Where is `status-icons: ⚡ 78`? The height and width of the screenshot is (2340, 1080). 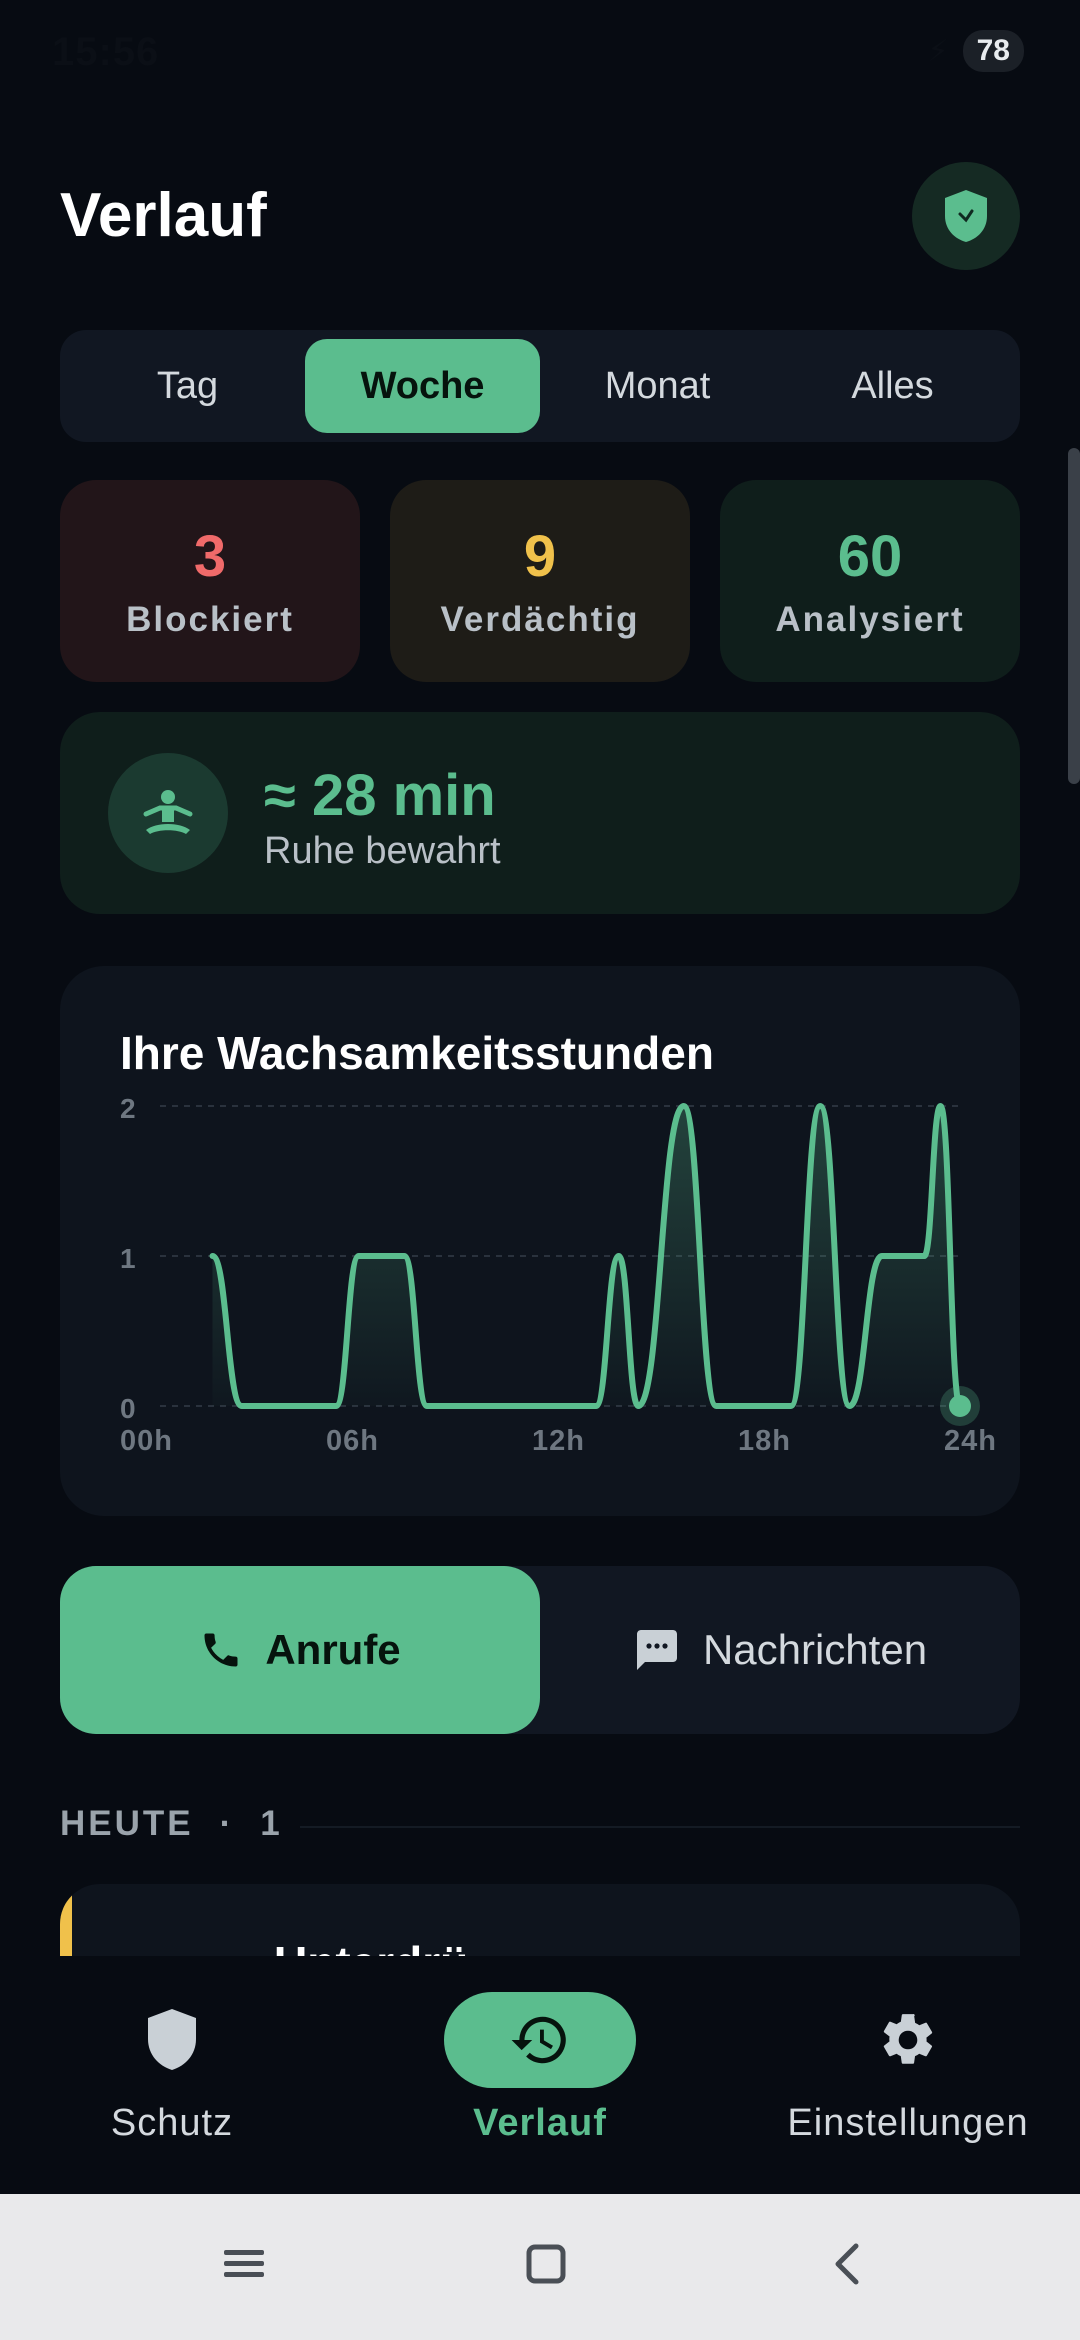 status-icons: ⚡ 78 is located at coordinates (976, 51).